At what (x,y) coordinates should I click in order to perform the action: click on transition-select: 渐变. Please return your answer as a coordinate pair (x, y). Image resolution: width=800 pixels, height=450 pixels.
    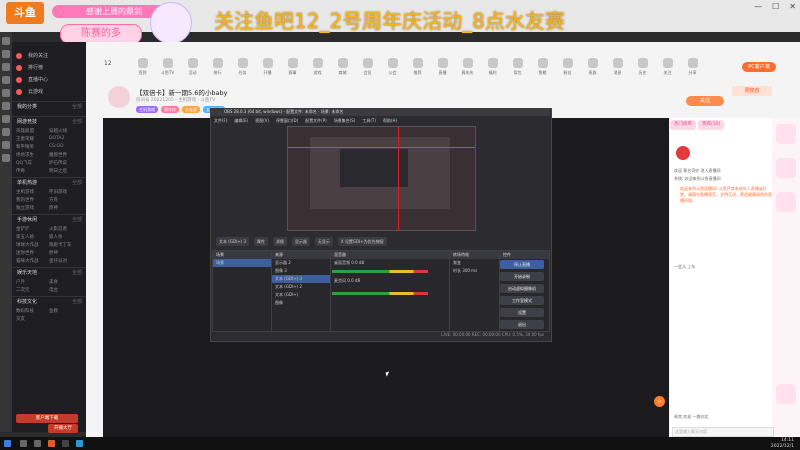
    Looking at the image, I should click on (475, 263).